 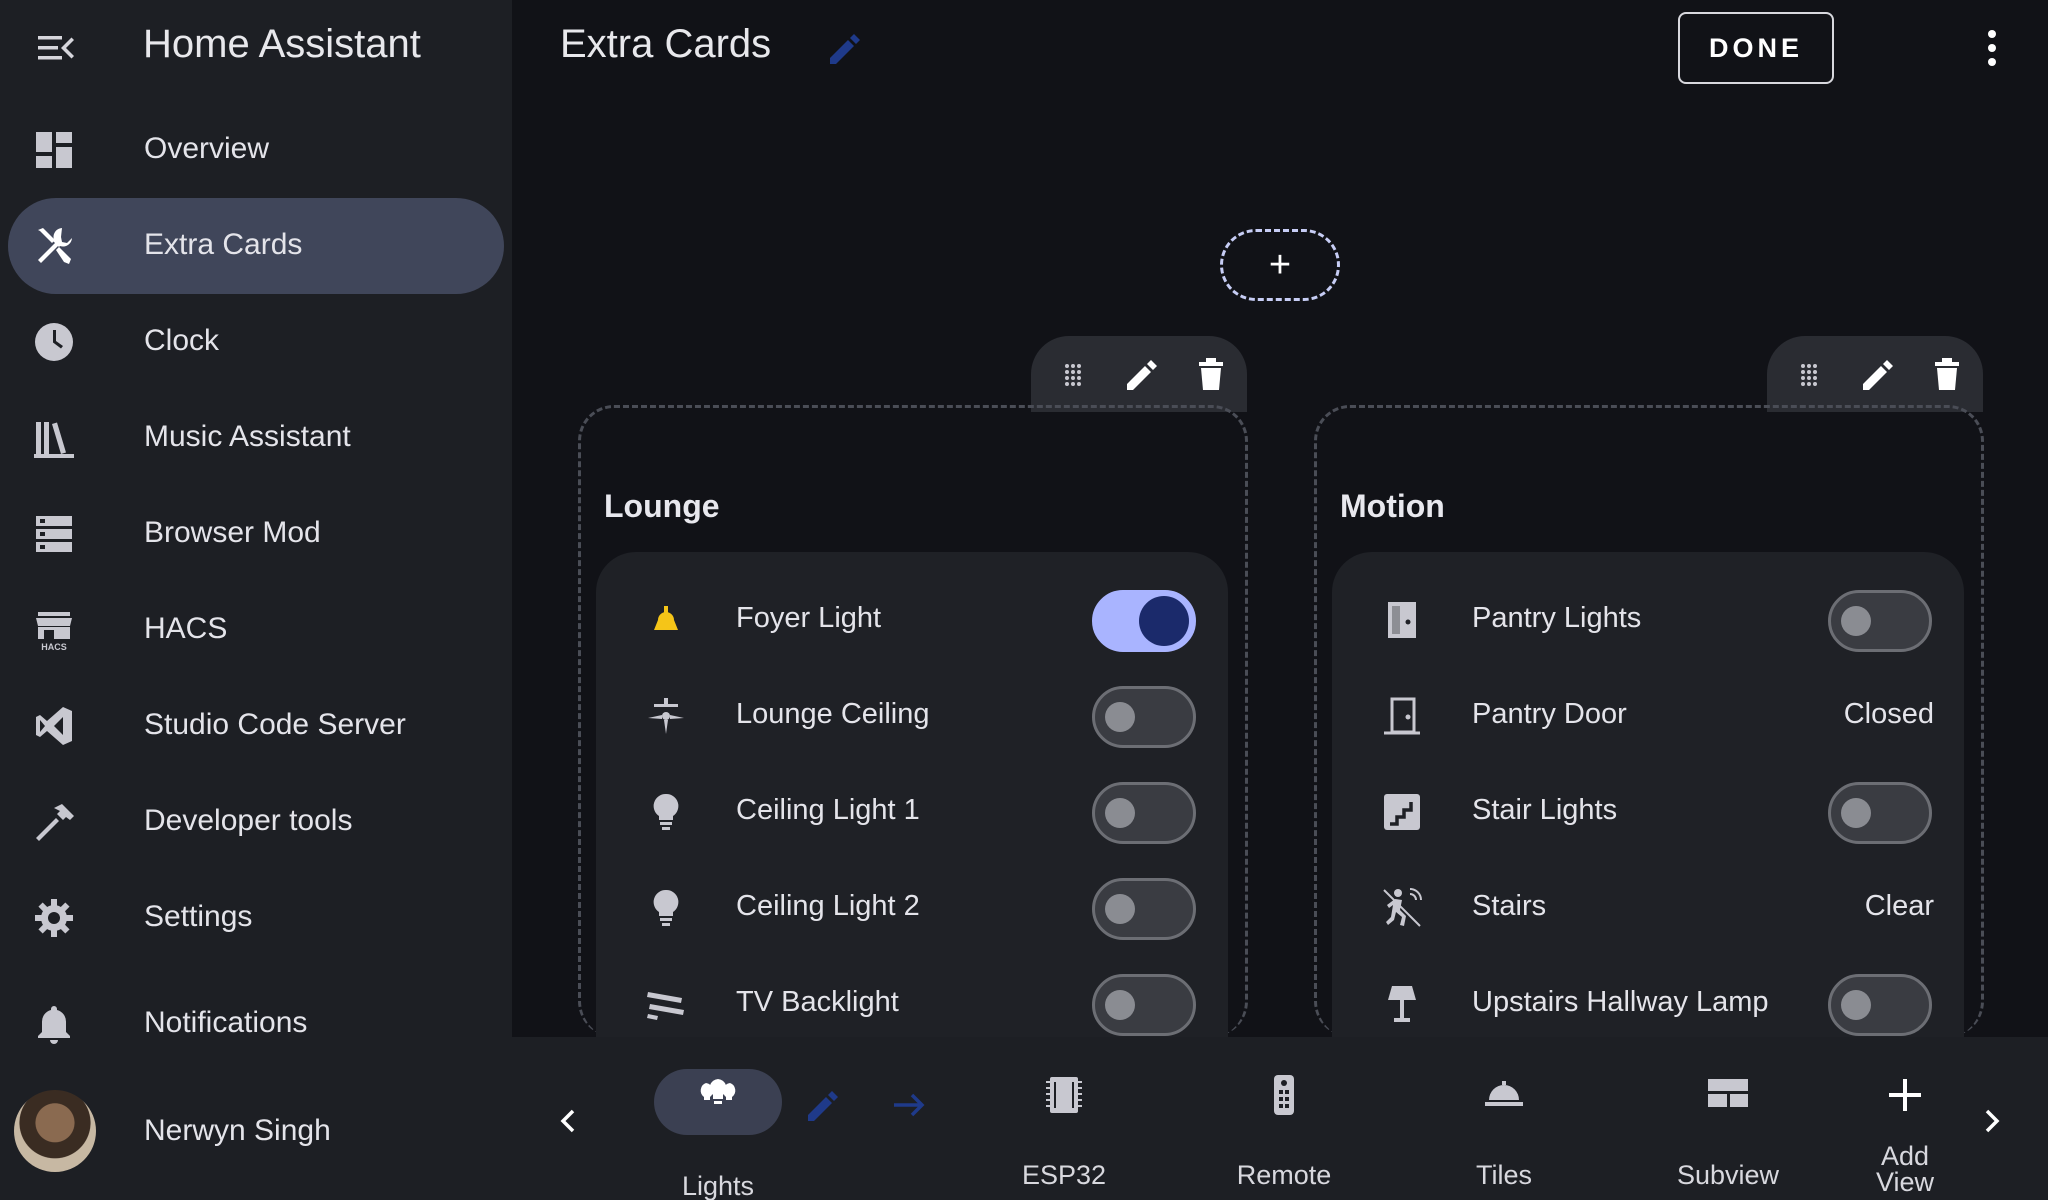 I want to click on gear-icon, so click(x=54, y=918).